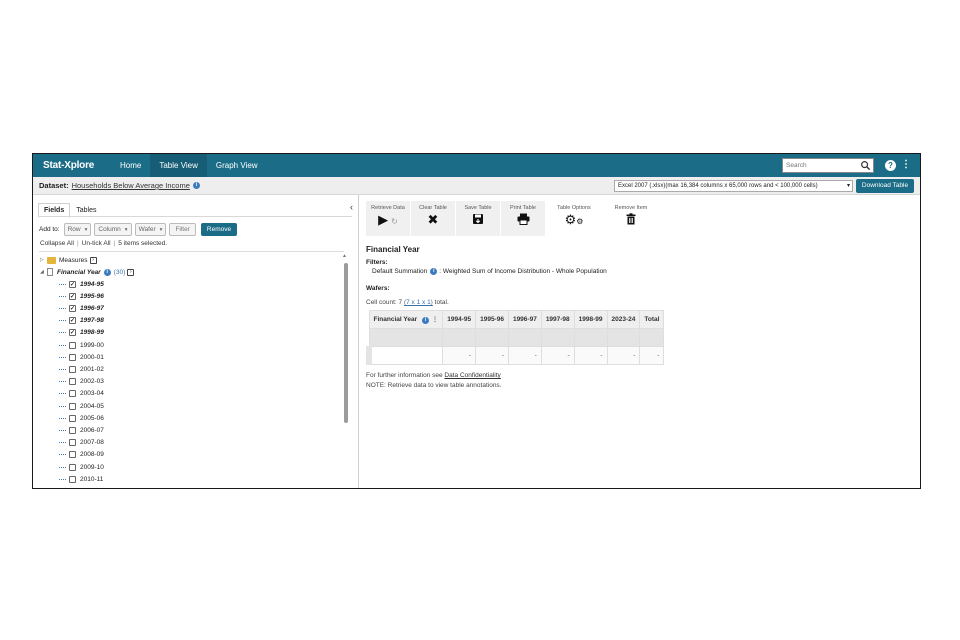 The height and width of the screenshot is (640, 960). Describe the element at coordinates (344, 256) in the screenshot. I see `scroll-up-icon: ▲` at that location.